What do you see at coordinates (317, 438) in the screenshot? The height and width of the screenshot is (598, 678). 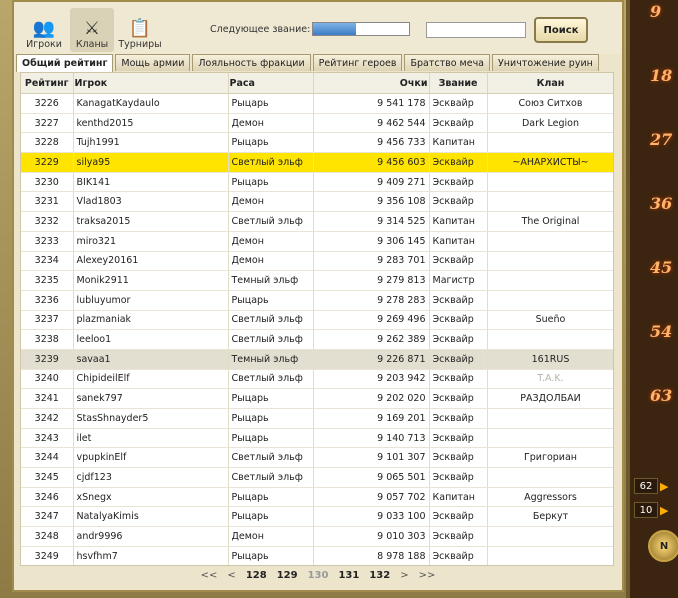 I see `table-row: 3243 ilet Рыцарь 9 140 713 Эсквайр` at bounding box center [317, 438].